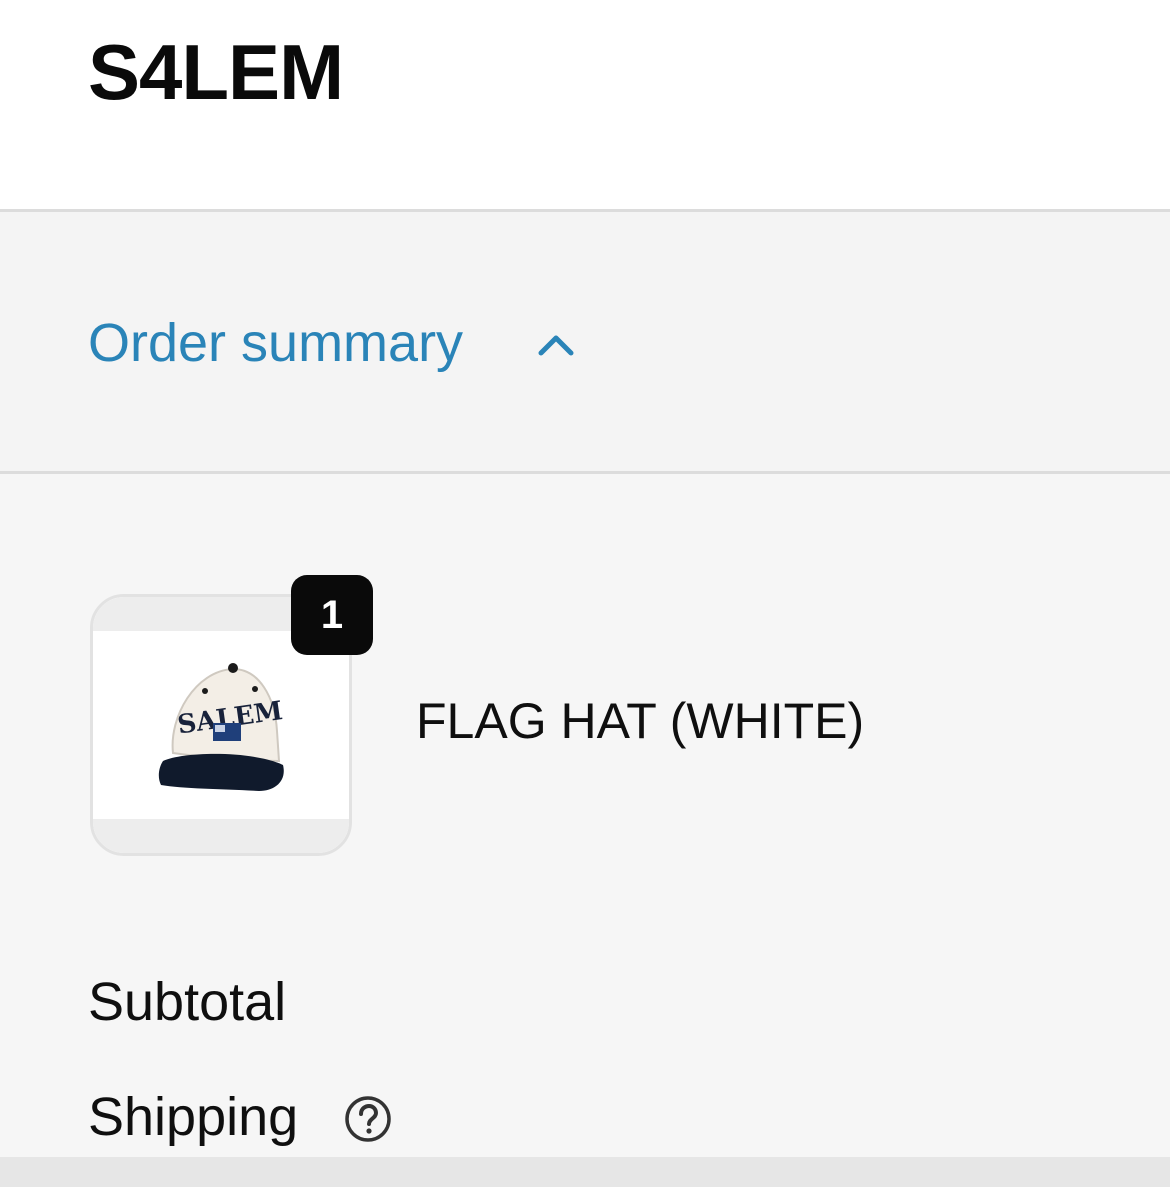 The image size is (1170, 1187). What do you see at coordinates (332, 615) in the screenshot?
I see `quantity-badge: 1` at bounding box center [332, 615].